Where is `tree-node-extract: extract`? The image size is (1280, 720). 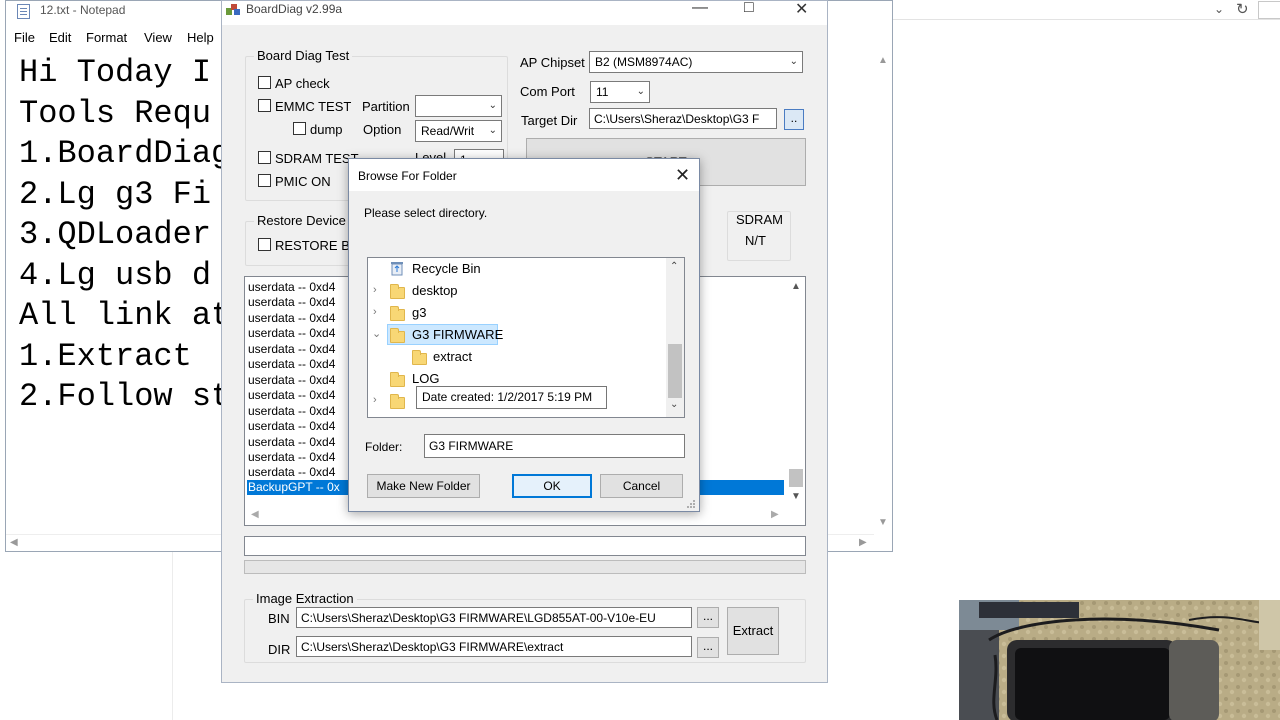 tree-node-extract: extract is located at coordinates (516, 356).